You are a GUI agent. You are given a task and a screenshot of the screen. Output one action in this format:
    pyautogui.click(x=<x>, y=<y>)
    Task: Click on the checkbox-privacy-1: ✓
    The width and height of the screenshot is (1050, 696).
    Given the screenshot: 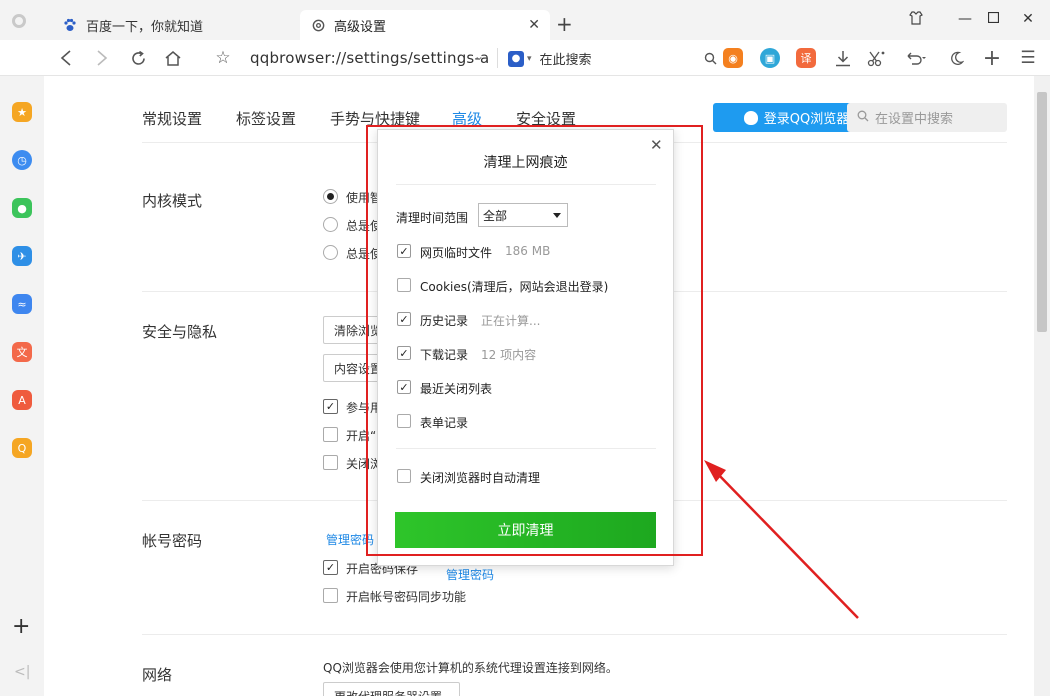 What is the action you would take?
    pyautogui.click(x=330, y=406)
    